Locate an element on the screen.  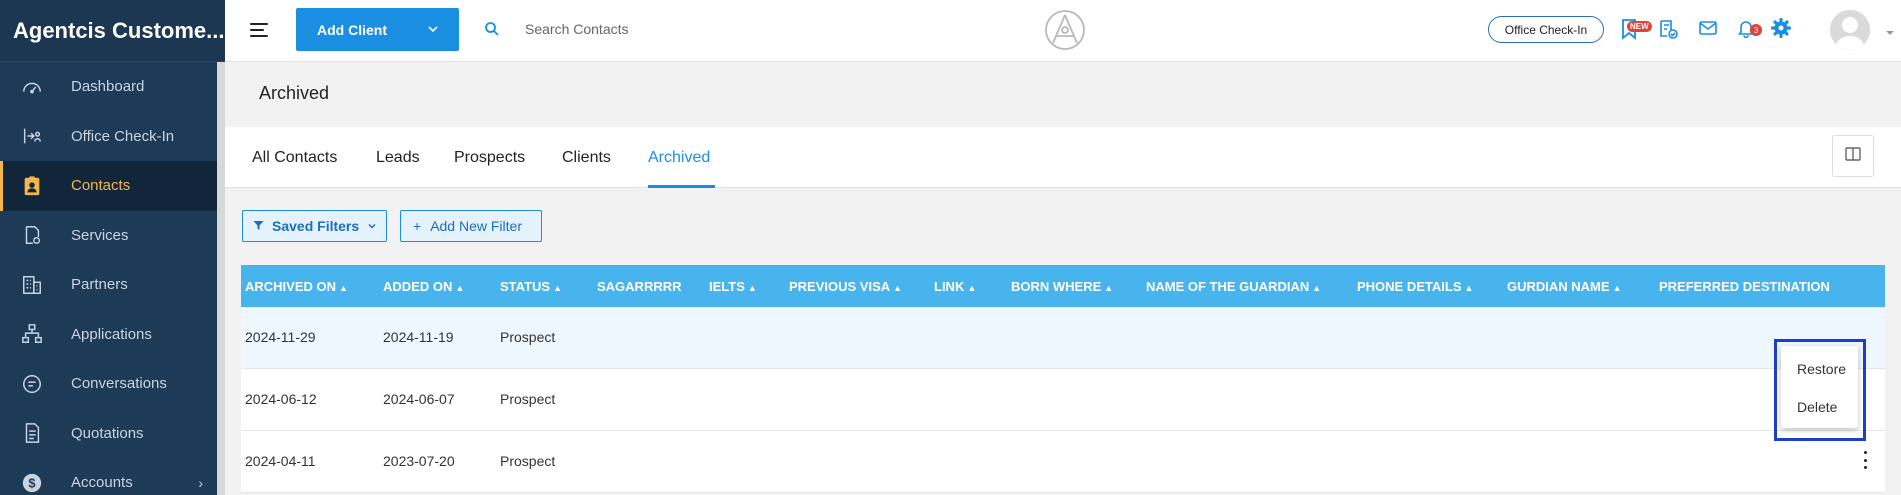
sidebar-item-label: Contacts is located at coordinates (101, 186).